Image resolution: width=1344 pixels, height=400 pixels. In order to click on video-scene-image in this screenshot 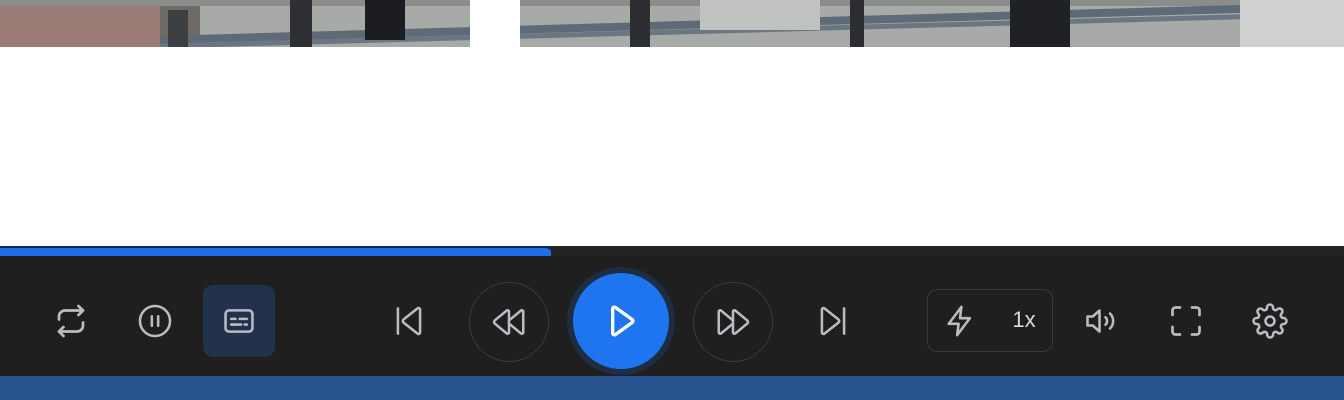, I will do `click(672, 23)`.